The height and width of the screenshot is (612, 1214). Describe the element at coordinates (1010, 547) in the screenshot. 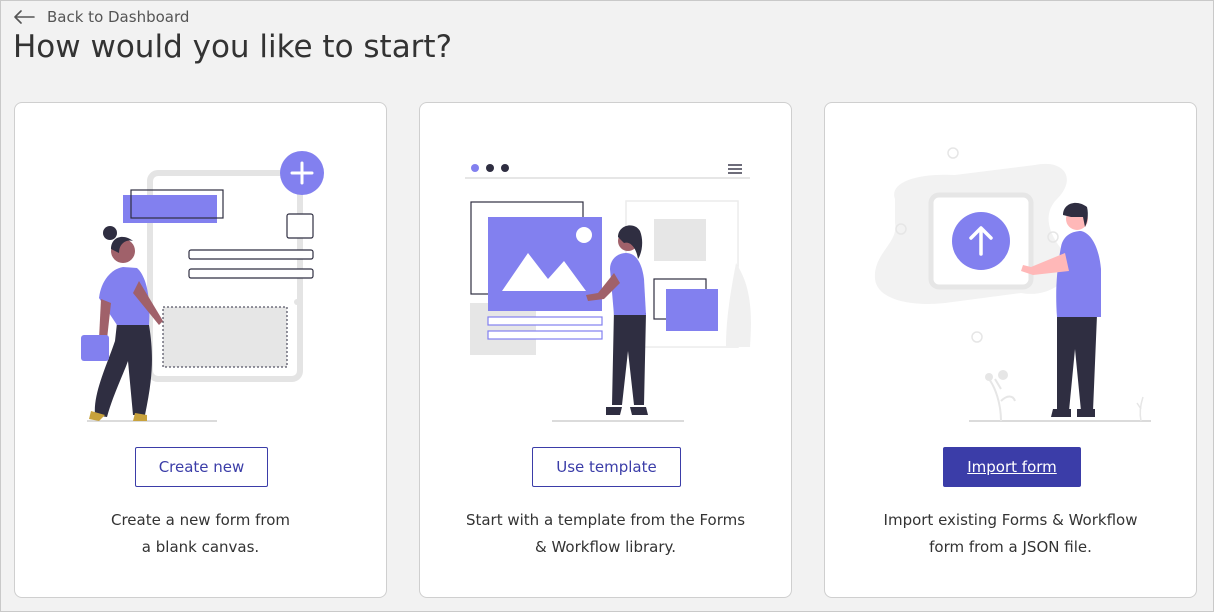

I see `import-form-description-line-2: form from a JSON file.` at that location.